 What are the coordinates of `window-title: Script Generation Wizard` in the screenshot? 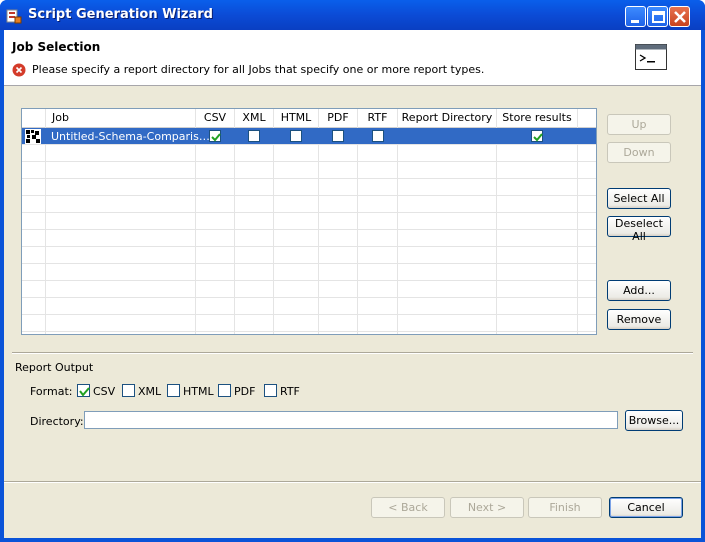 It's located at (120, 14).